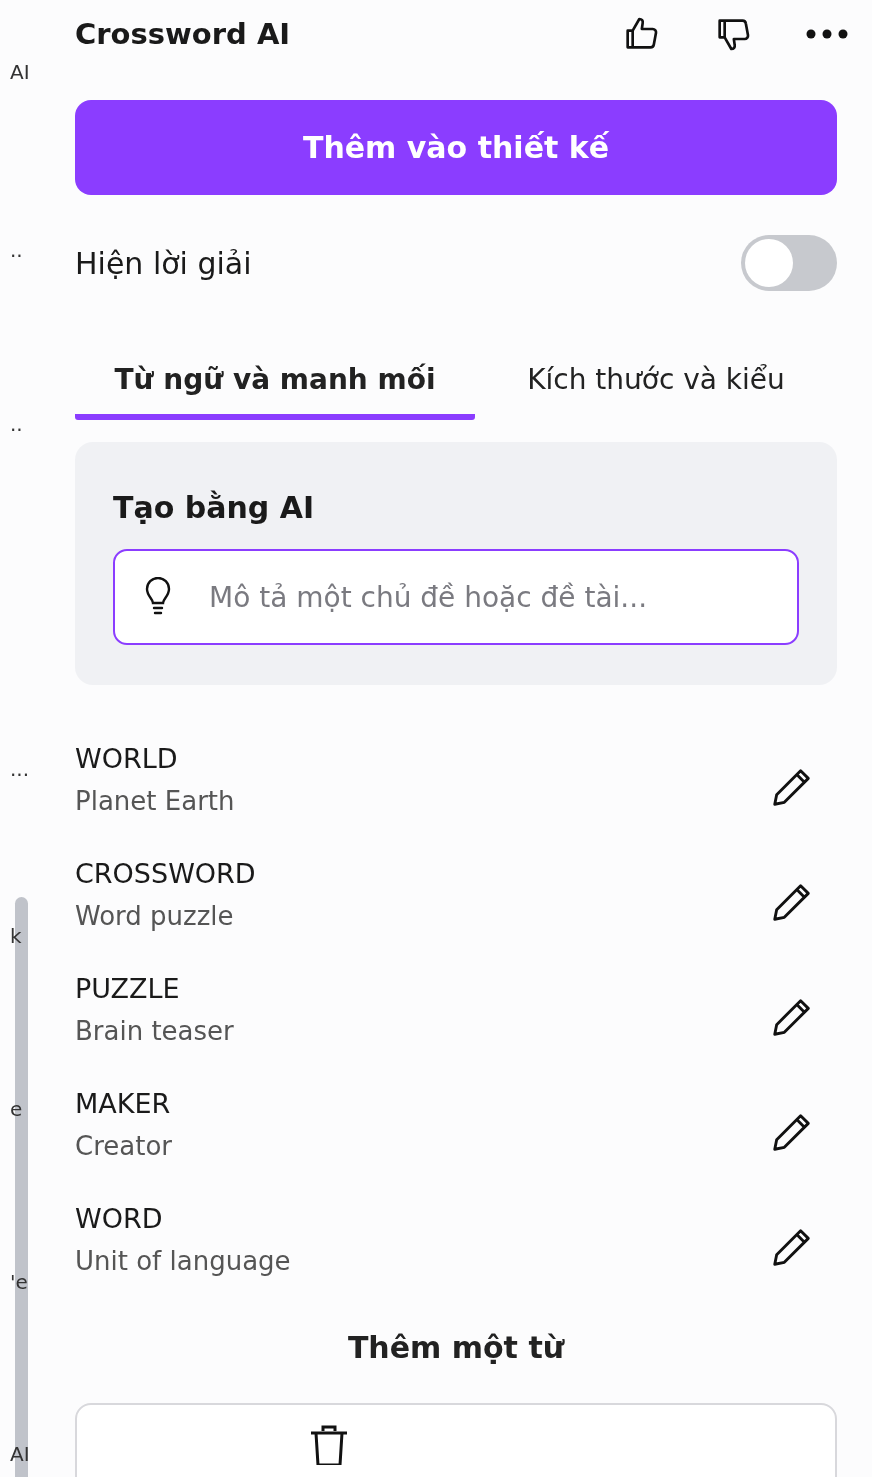 The image size is (872, 1477). I want to click on add-to-design-button: Thêm vào thiết kế, so click(456, 147).